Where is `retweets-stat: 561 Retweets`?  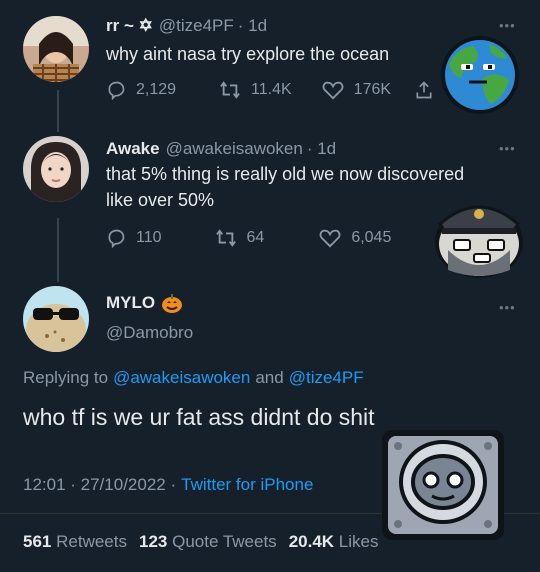
retweets-stat: 561 Retweets is located at coordinates (75, 542).